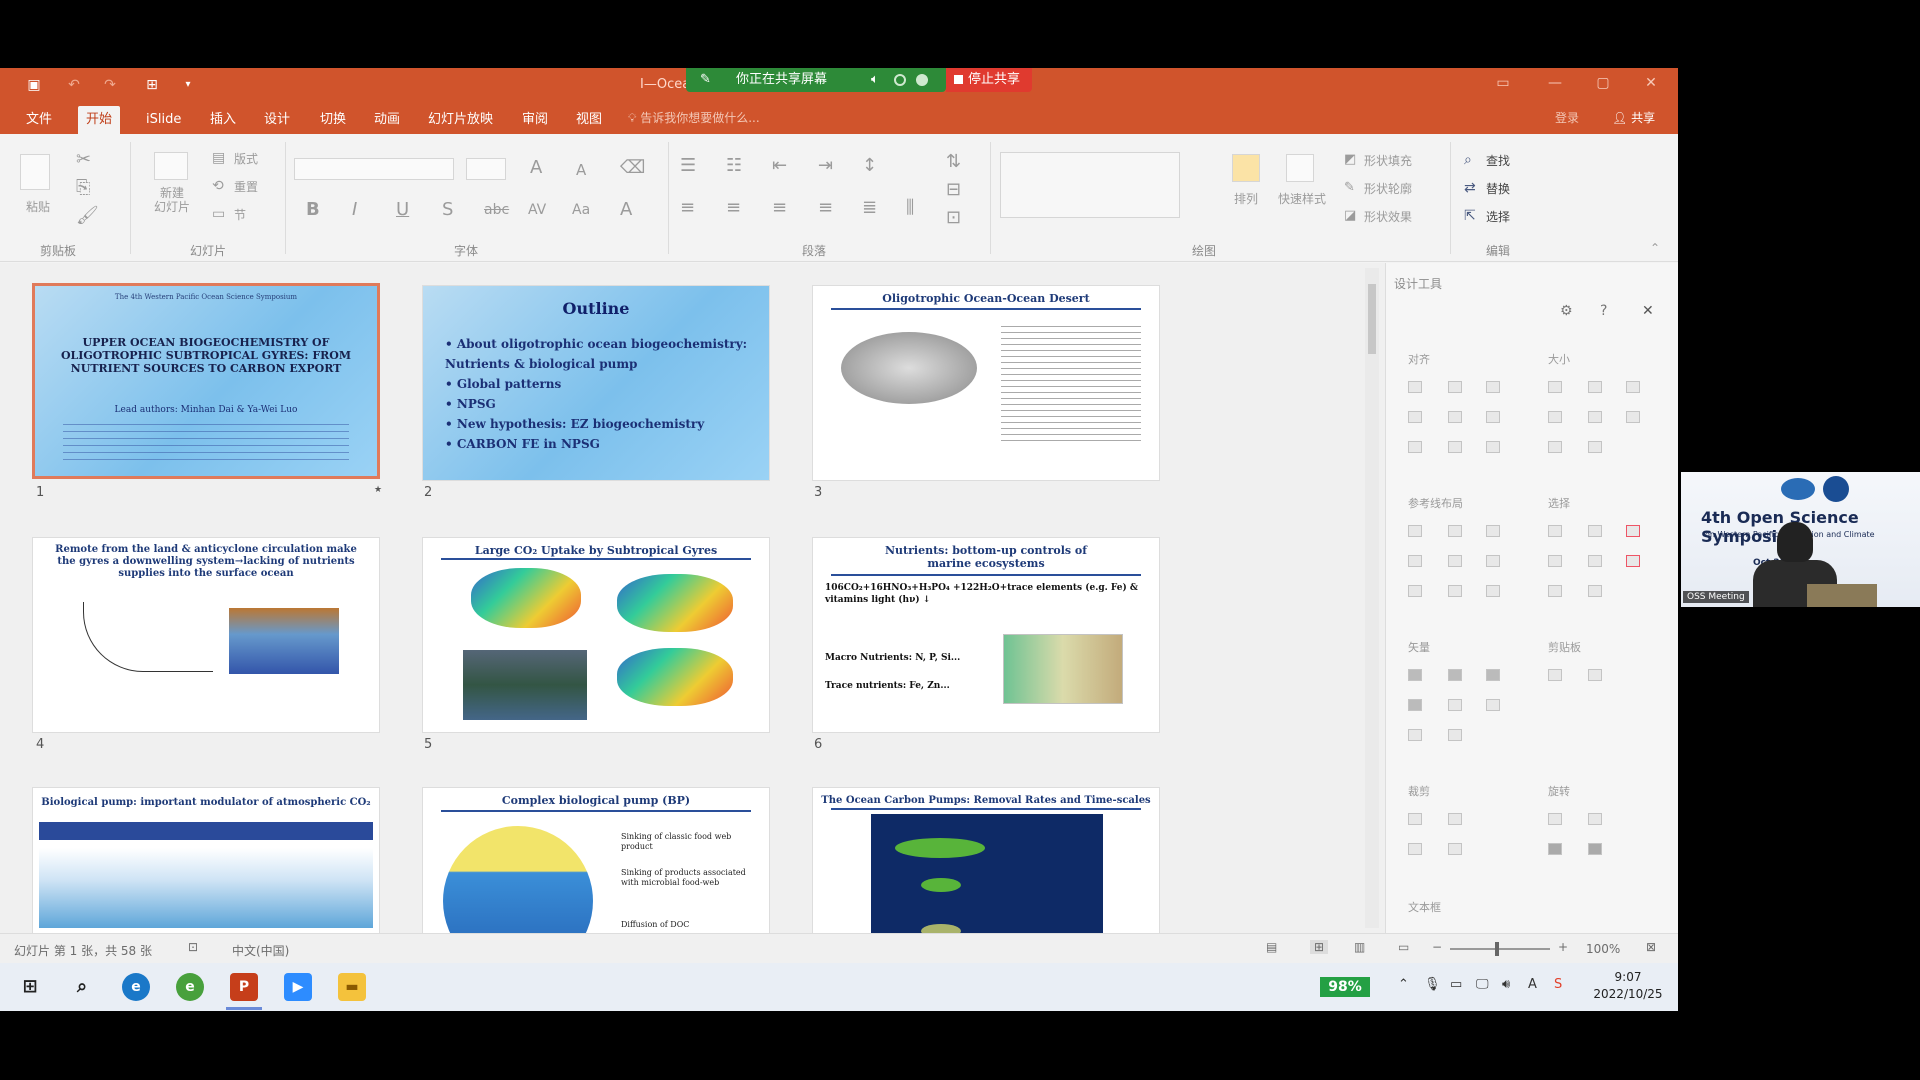 This screenshot has width=1920, height=1080. What do you see at coordinates (374, 169) in the screenshot?
I see `font-name-select` at bounding box center [374, 169].